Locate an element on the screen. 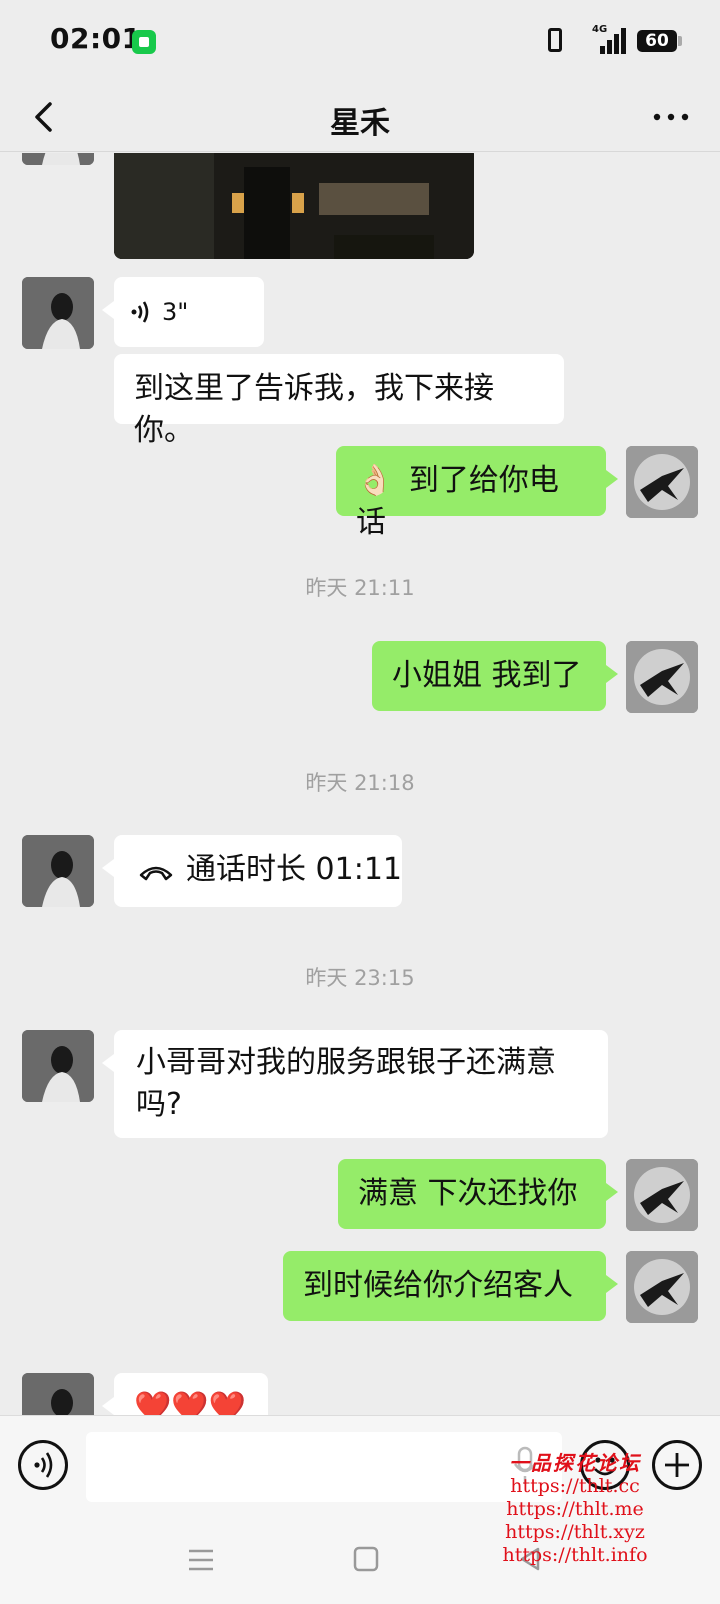 The height and width of the screenshot is (1604, 720). message-bubble: 小姐姐 我到了 is located at coordinates (495, 676).